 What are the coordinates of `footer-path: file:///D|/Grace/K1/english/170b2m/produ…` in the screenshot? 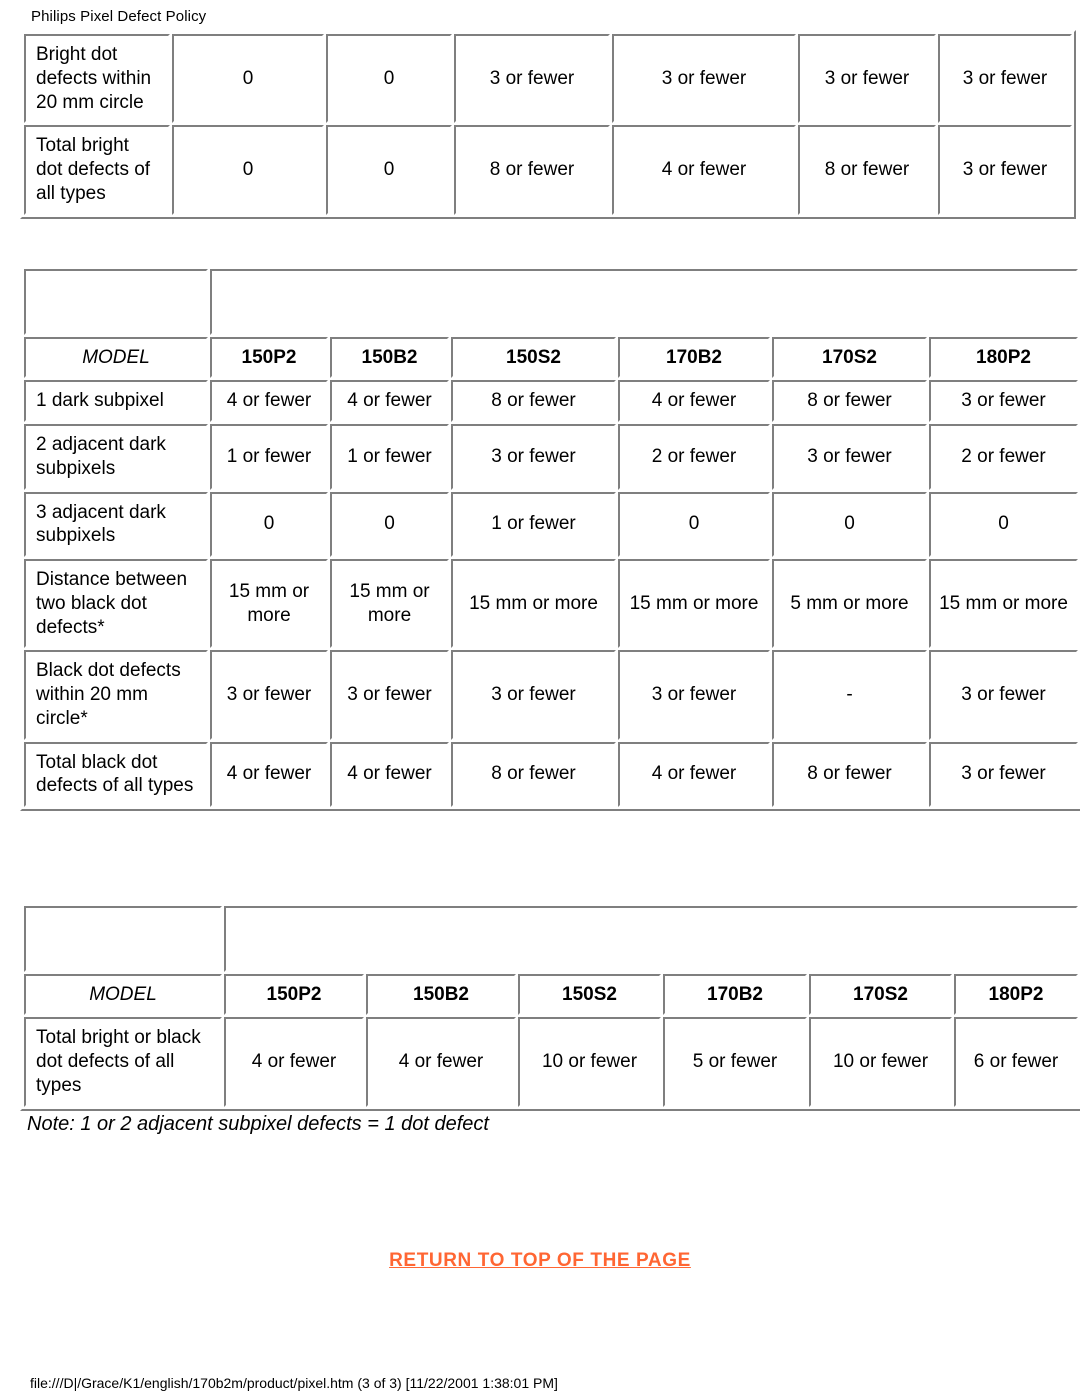 It's located at (294, 1383).